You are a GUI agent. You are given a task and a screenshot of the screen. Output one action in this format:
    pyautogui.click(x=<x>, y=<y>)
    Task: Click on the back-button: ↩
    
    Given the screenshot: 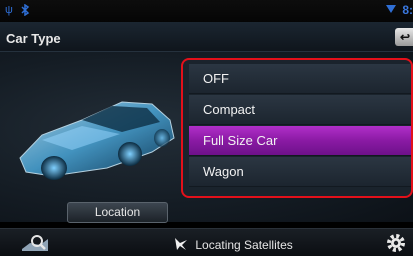 What is the action you would take?
    pyautogui.click(x=404, y=37)
    